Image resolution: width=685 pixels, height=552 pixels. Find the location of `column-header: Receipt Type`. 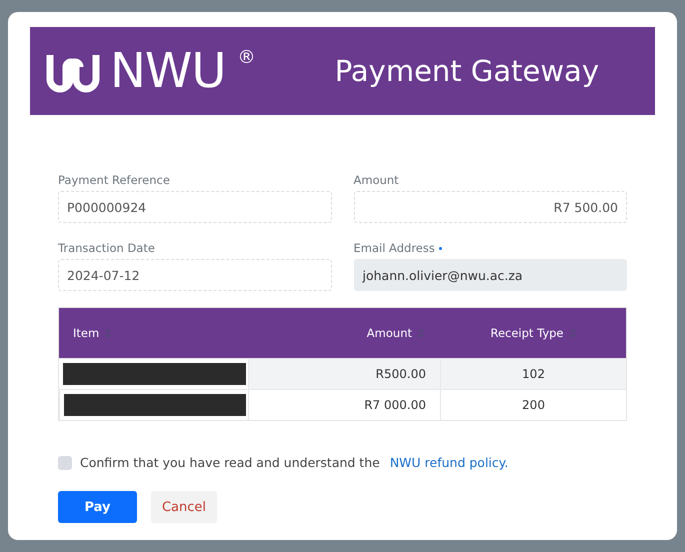

column-header: Receipt Type is located at coordinates (533, 333).